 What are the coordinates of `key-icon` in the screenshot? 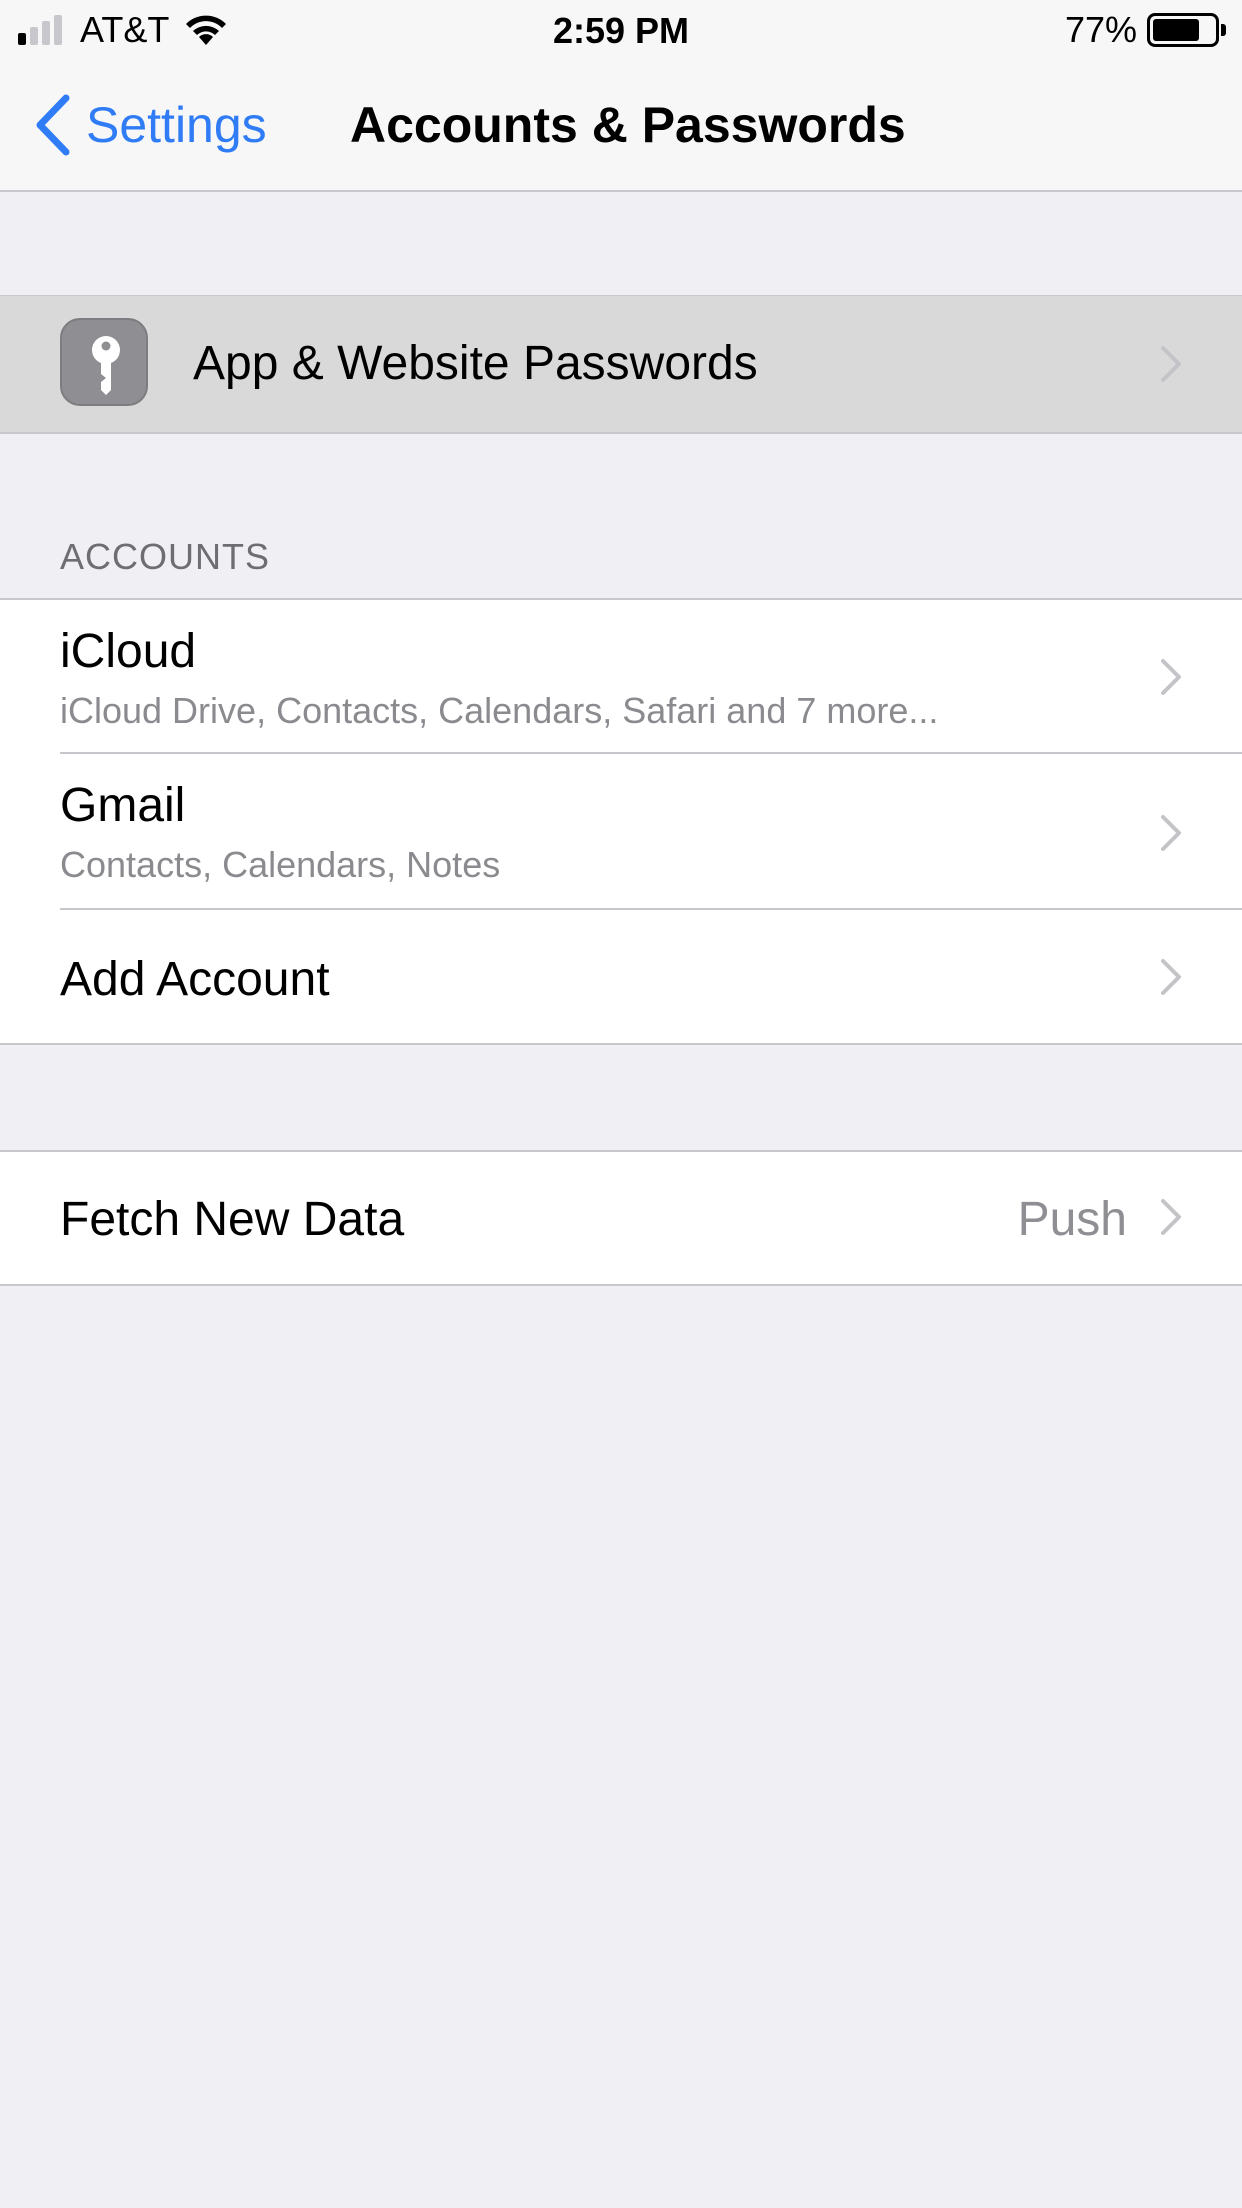 It's located at (104, 362).